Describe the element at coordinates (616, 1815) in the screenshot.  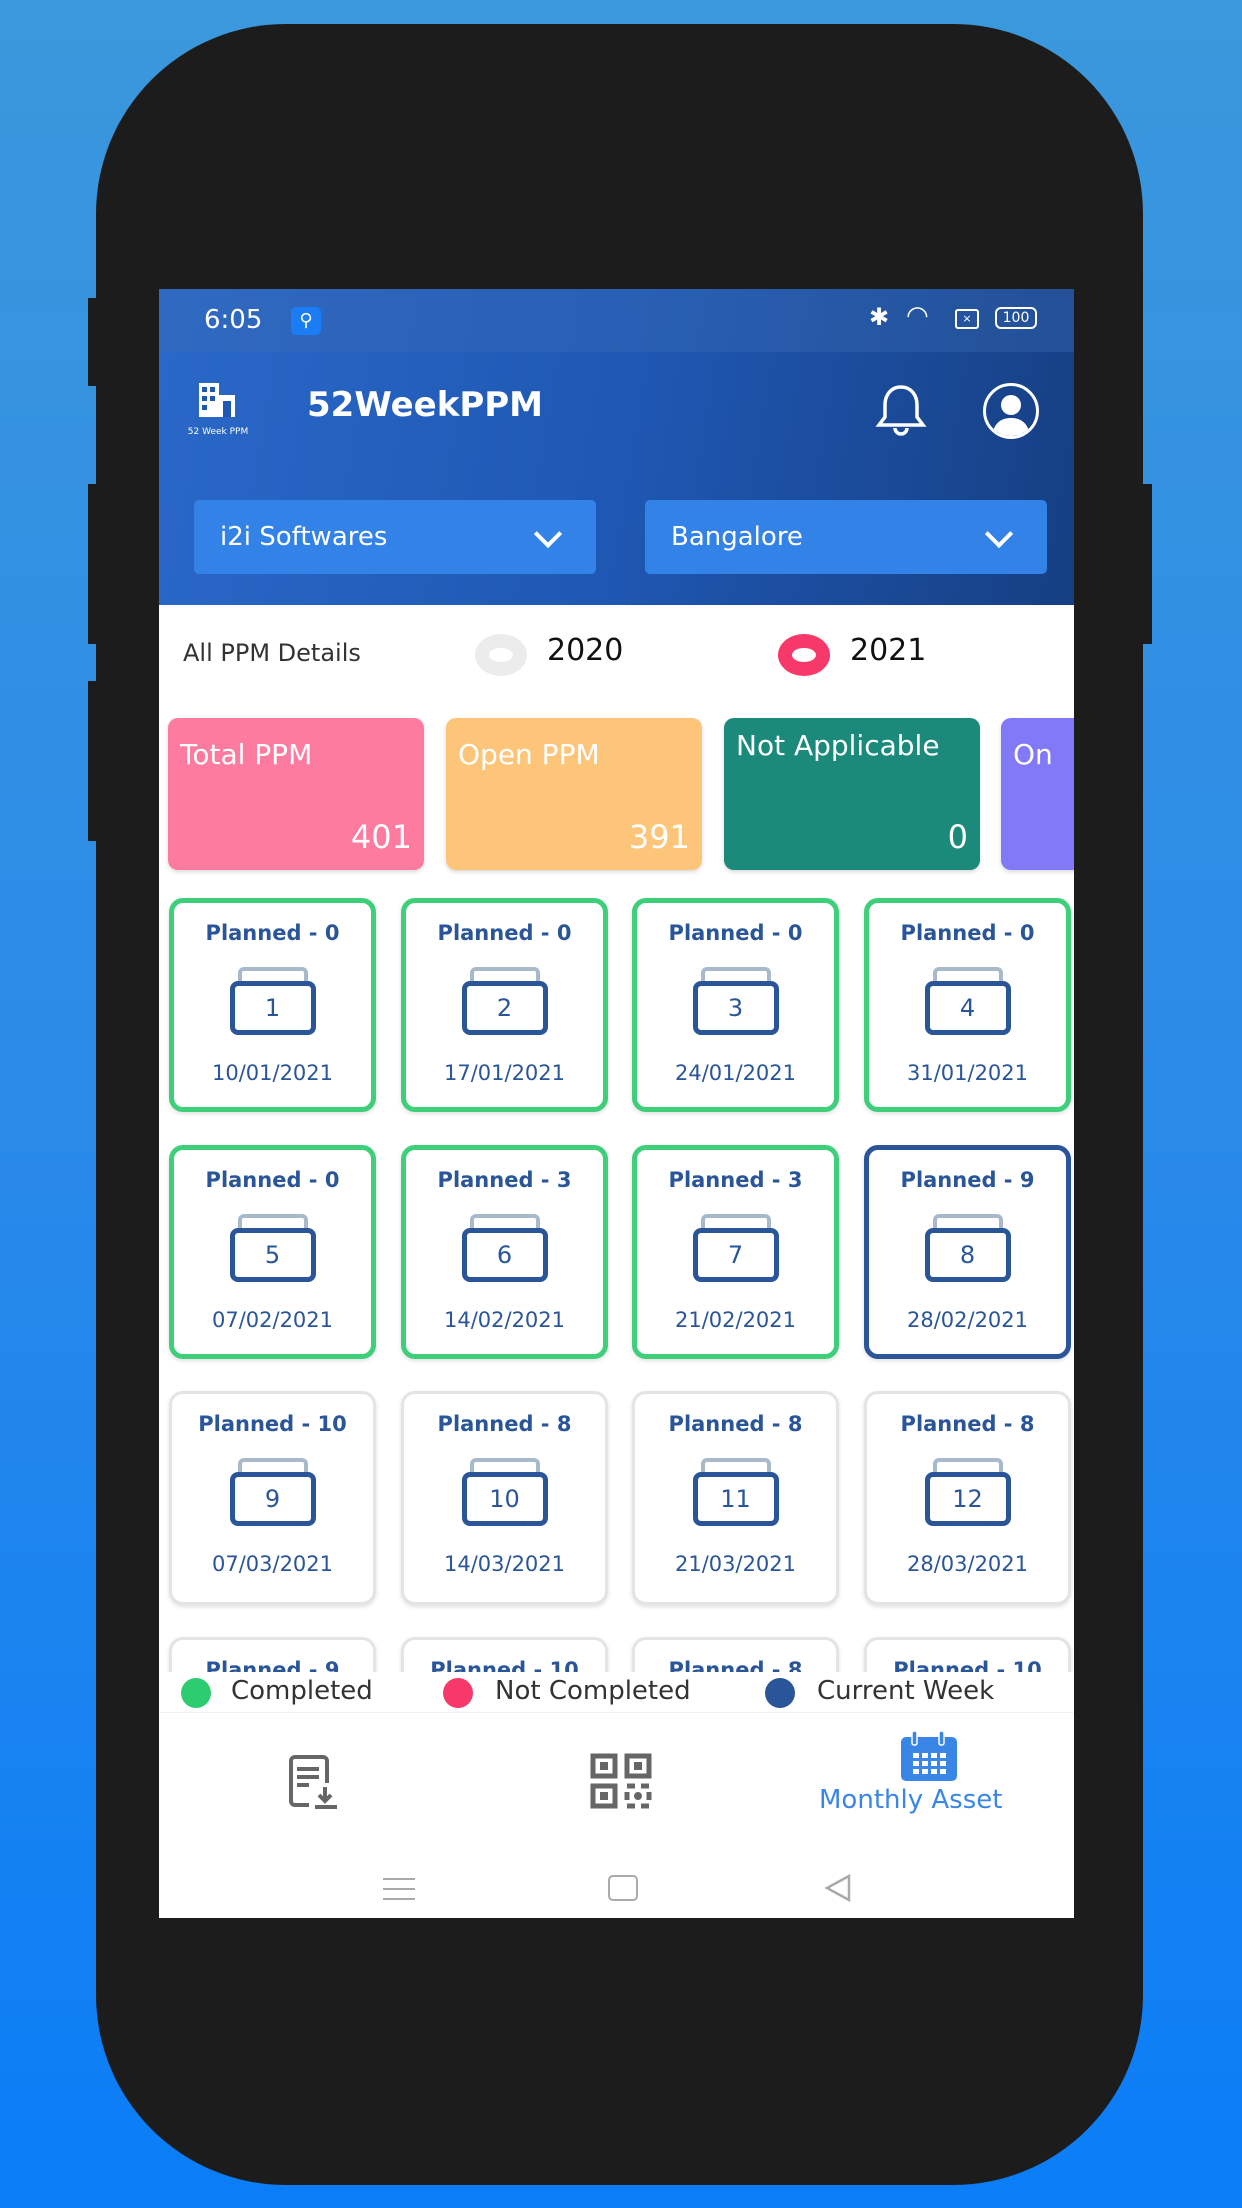
I see `bottom-navigation: Monthly Asset` at that location.